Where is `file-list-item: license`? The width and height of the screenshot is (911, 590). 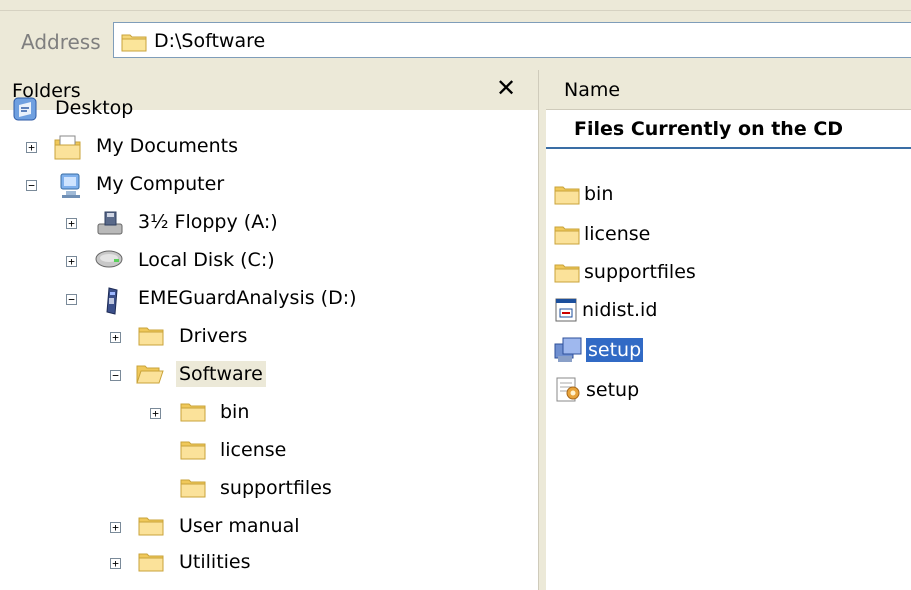
file-list-item: license is located at coordinates (603, 234).